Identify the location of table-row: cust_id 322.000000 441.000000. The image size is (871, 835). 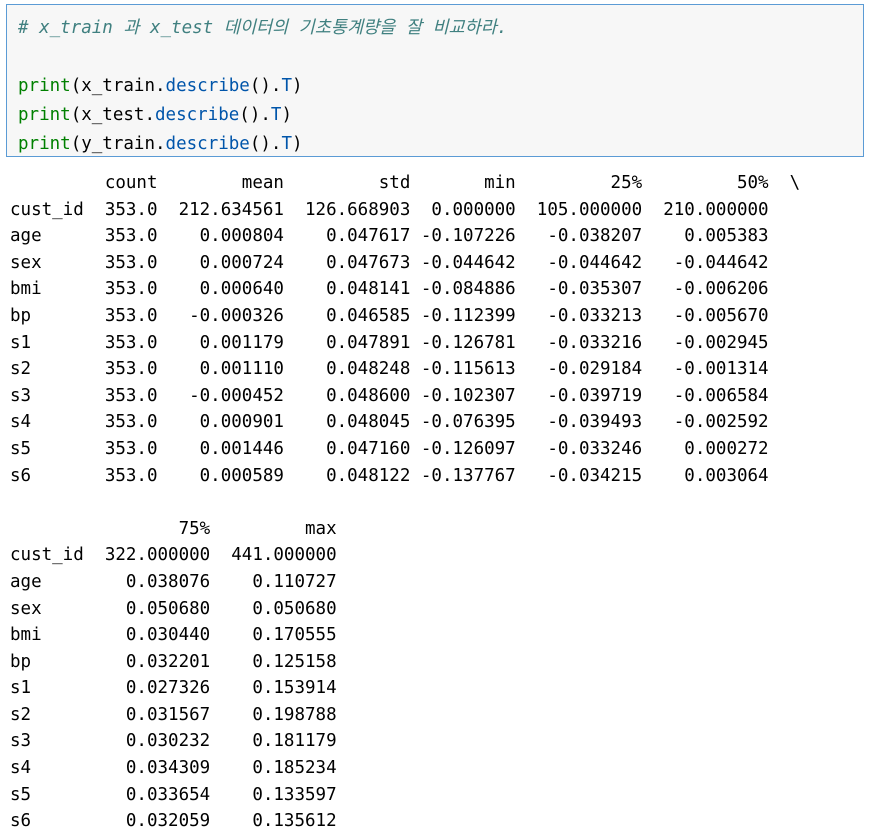
(173, 555).